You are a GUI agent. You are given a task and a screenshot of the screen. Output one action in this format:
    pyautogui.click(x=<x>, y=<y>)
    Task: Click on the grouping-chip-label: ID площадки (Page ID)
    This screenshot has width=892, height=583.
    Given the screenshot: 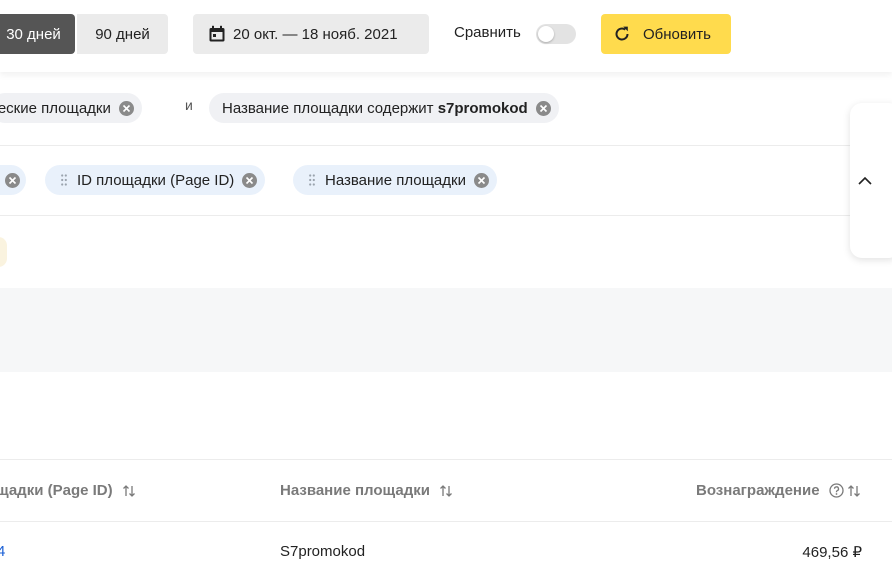 What is the action you would take?
    pyautogui.click(x=156, y=180)
    